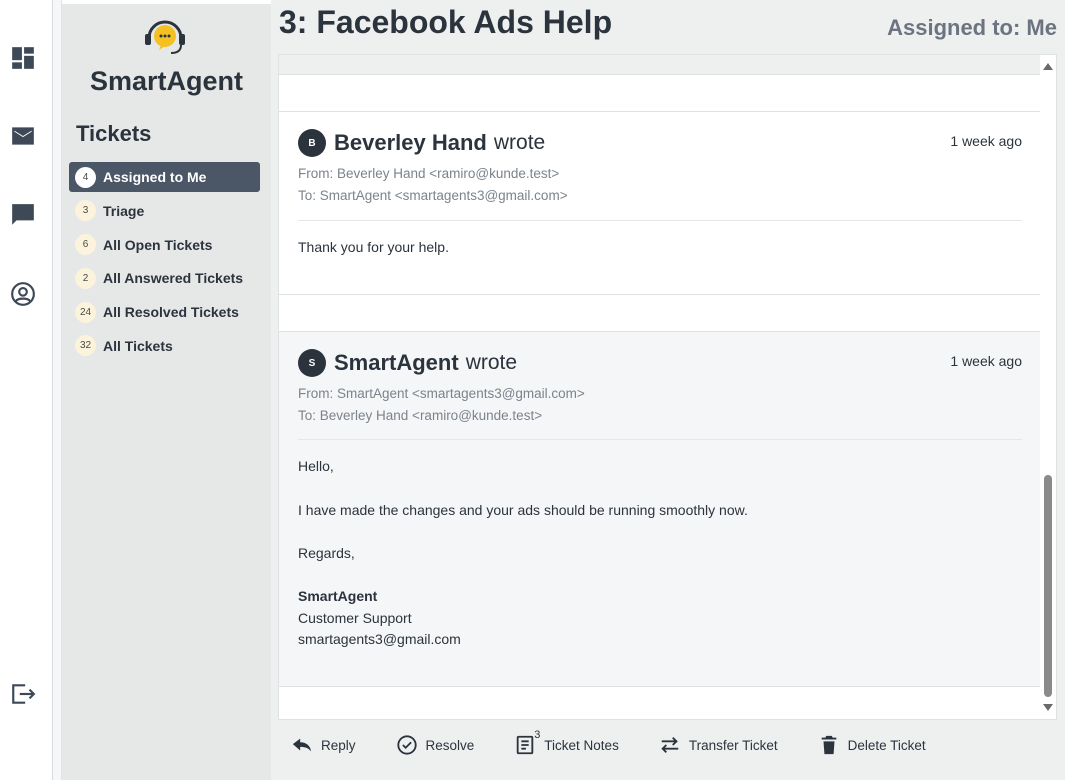 The image size is (1065, 780). Describe the element at coordinates (85, 177) in the screenshot. I see `count-badge: 4` at that location.